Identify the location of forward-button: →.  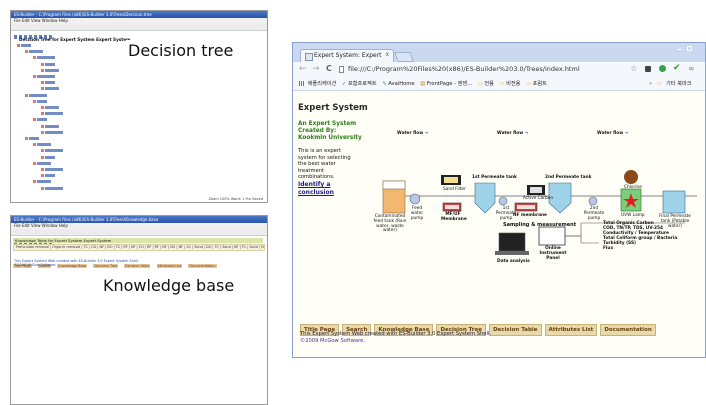
(316, 69).